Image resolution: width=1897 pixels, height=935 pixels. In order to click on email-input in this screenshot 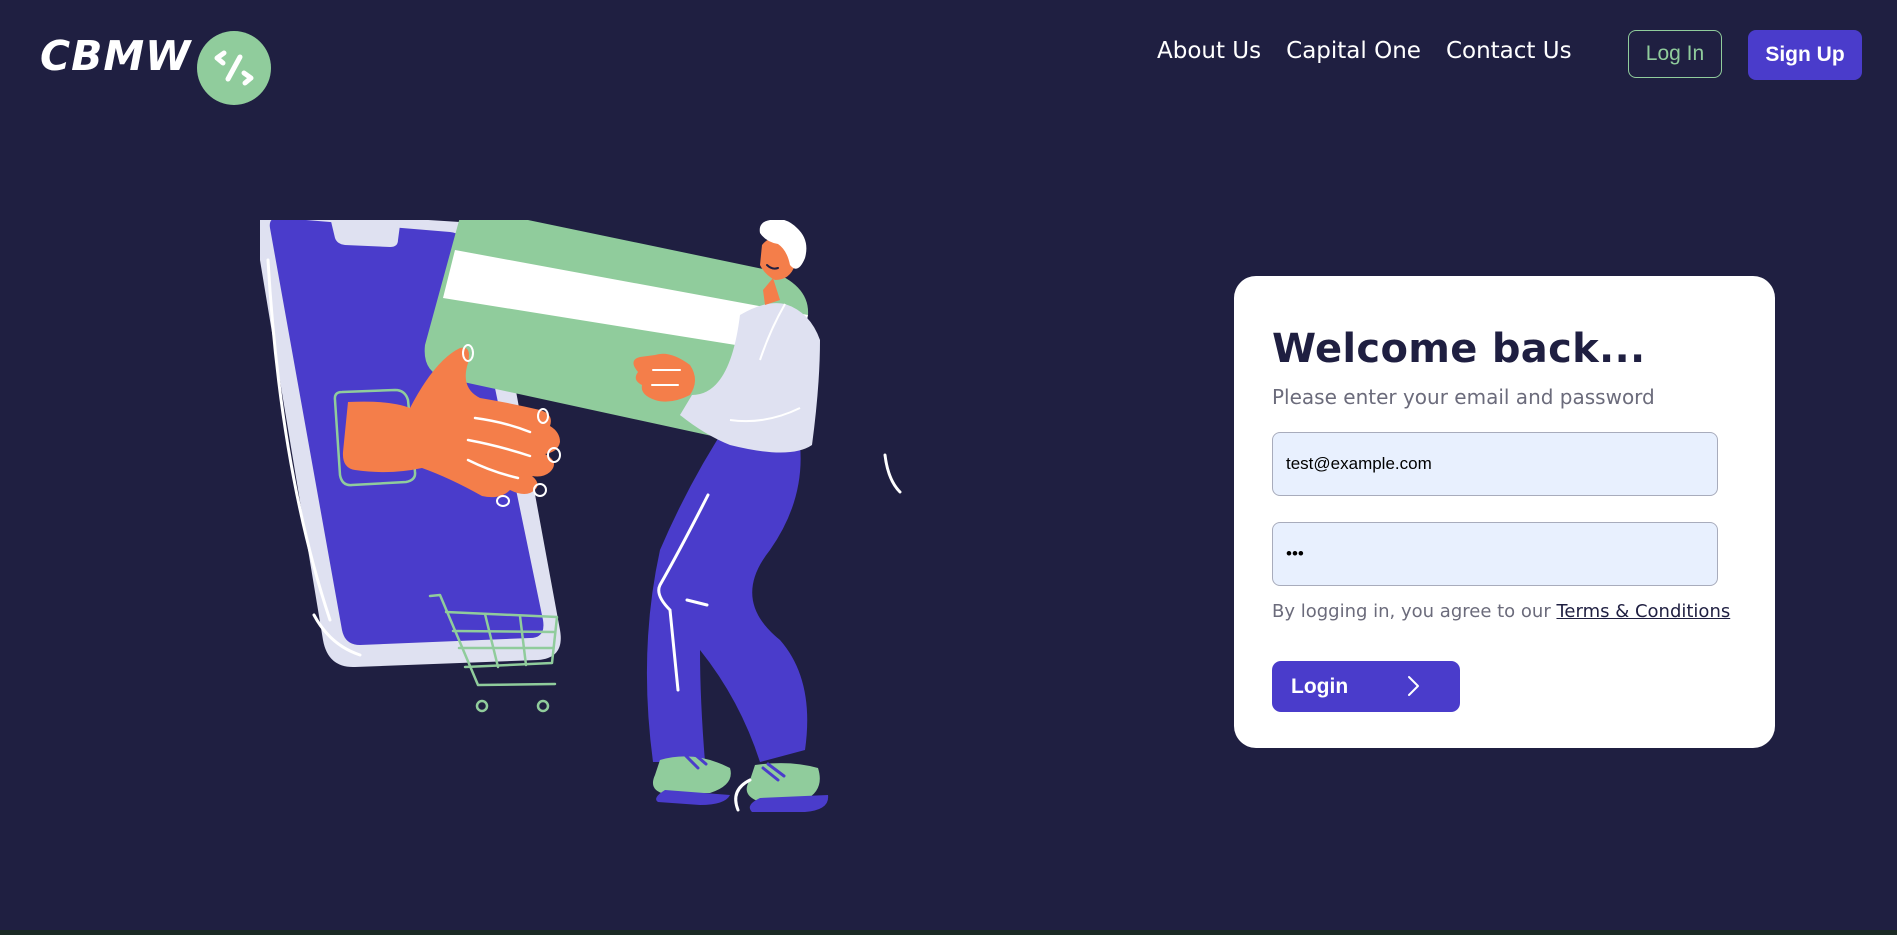, I will do `click(1495, 464)`.